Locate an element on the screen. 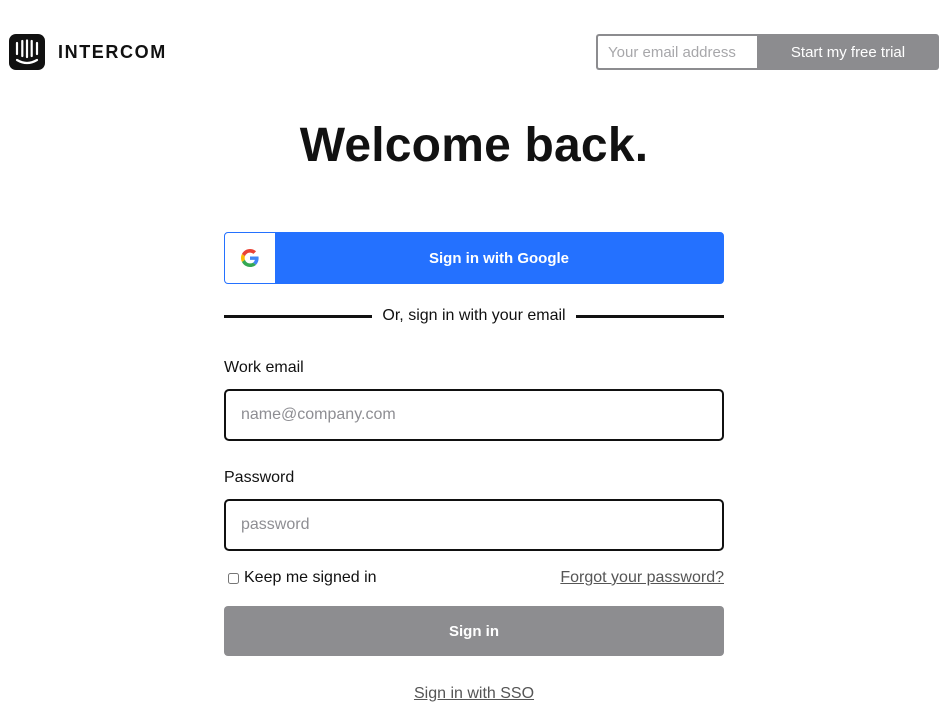 This screenshot has width=948, height=712. email-divider: Or, sign in with your email is located at coordinates (474, 316).